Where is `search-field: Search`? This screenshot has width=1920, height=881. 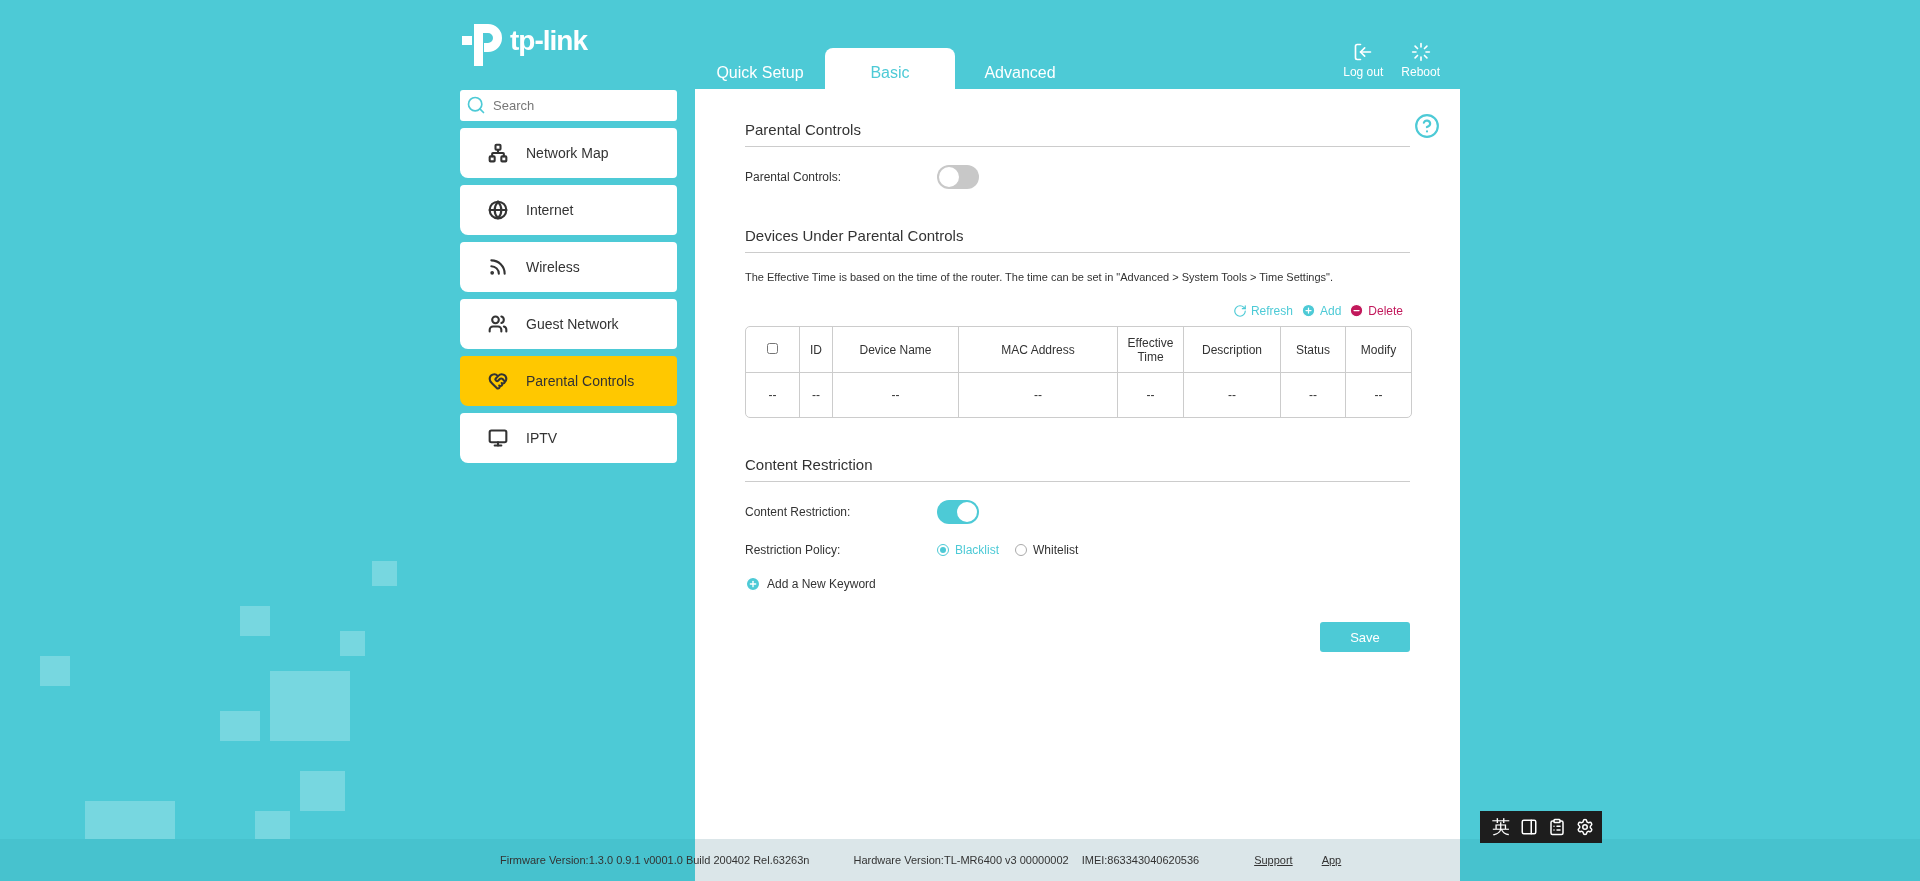 search-field: Search is located at coordinates (568, 105).